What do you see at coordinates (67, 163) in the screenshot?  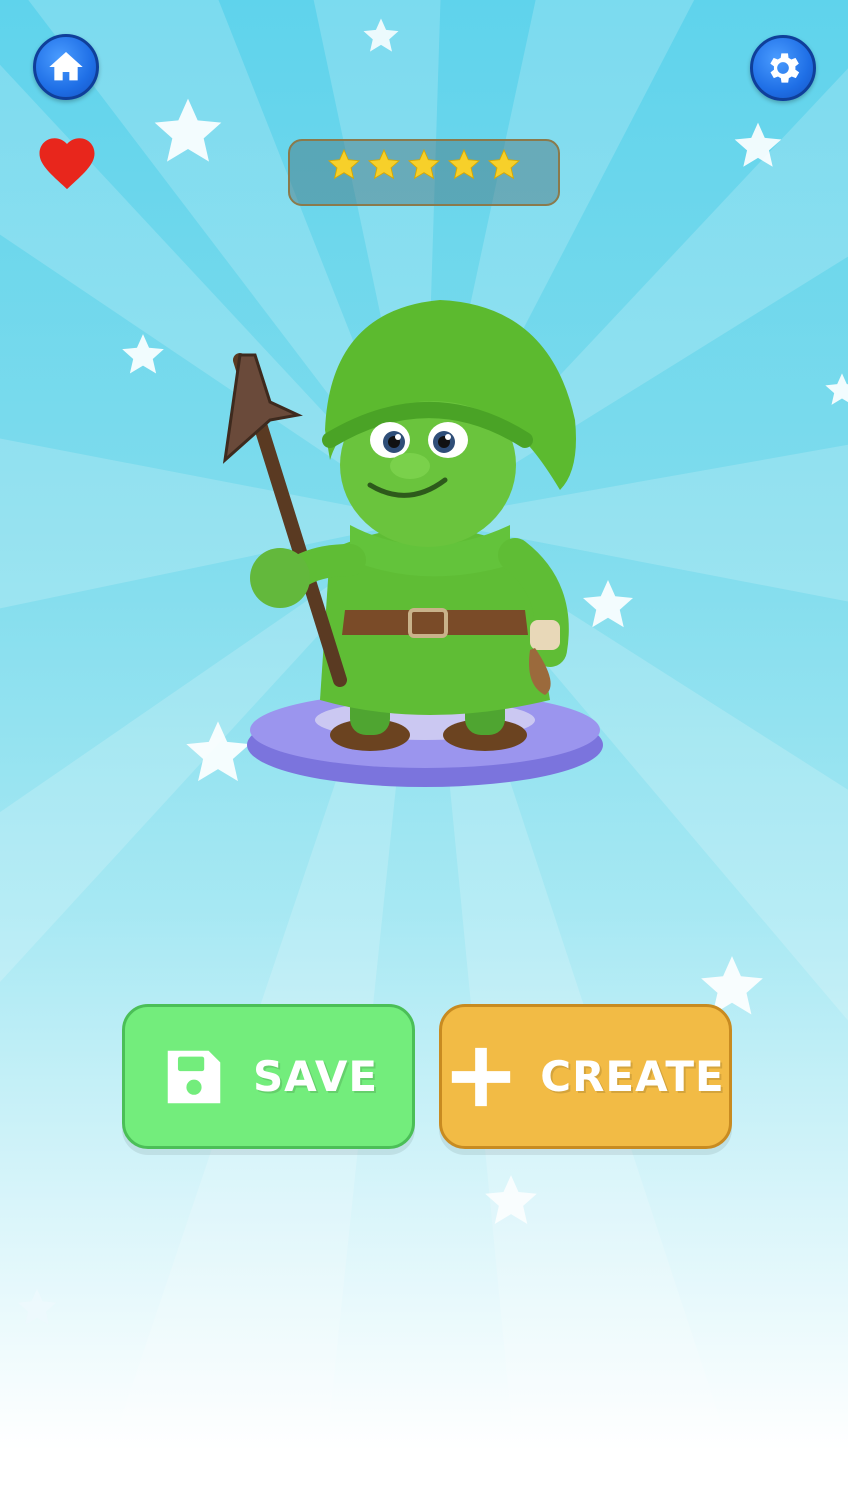 I see `heart-icon` at bounding box center [67, 163].